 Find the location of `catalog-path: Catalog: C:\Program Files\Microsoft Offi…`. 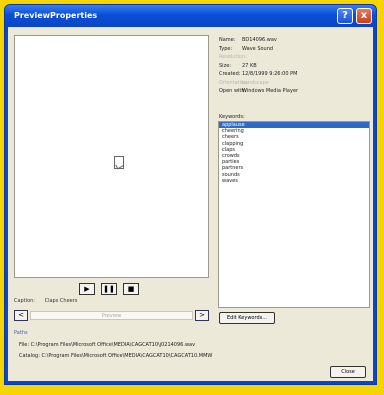

catalog-path: Catalog: C:\Program Files\Microsoft Offi… is located at coordinates (116, 356).